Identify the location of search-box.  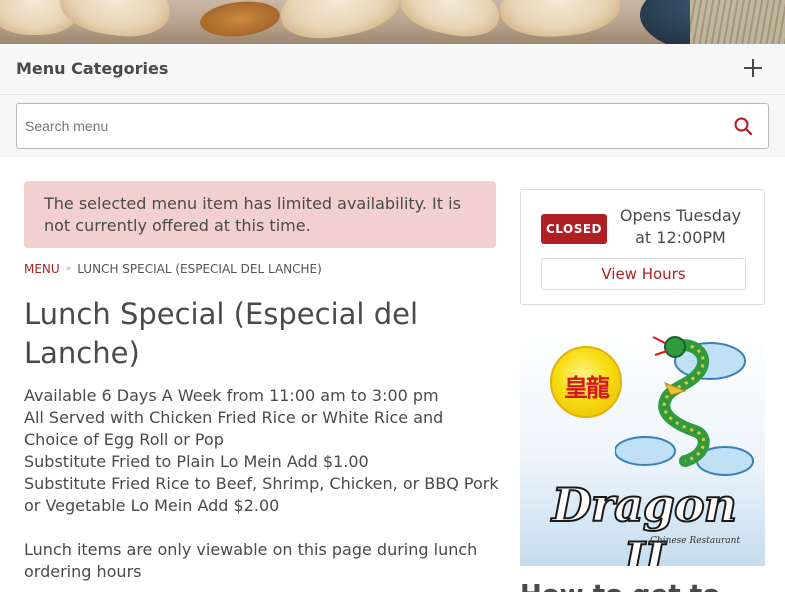
(392, 126).